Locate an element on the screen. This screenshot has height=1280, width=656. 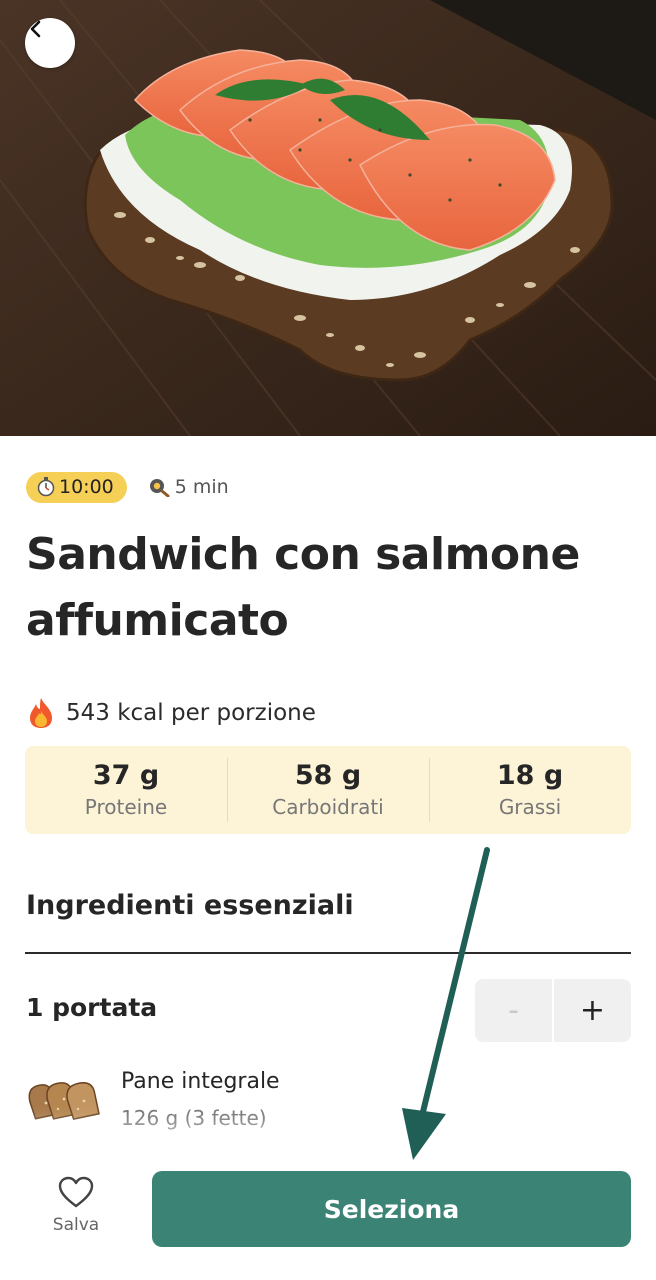
macro-value: 58 g is located at coordinates (328, 775).